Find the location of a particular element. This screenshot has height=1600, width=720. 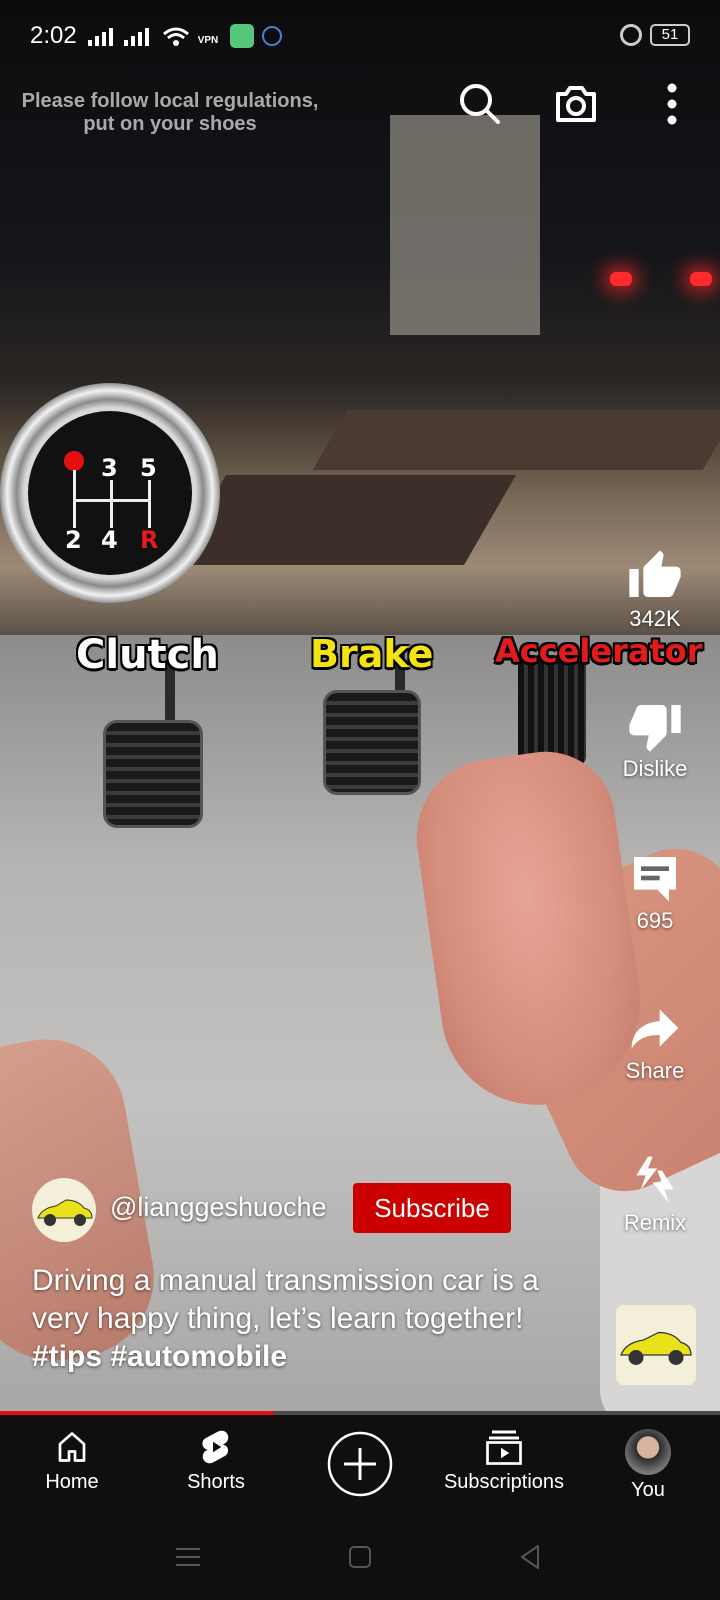

remix-icon is located at coordinates (655, 1180).